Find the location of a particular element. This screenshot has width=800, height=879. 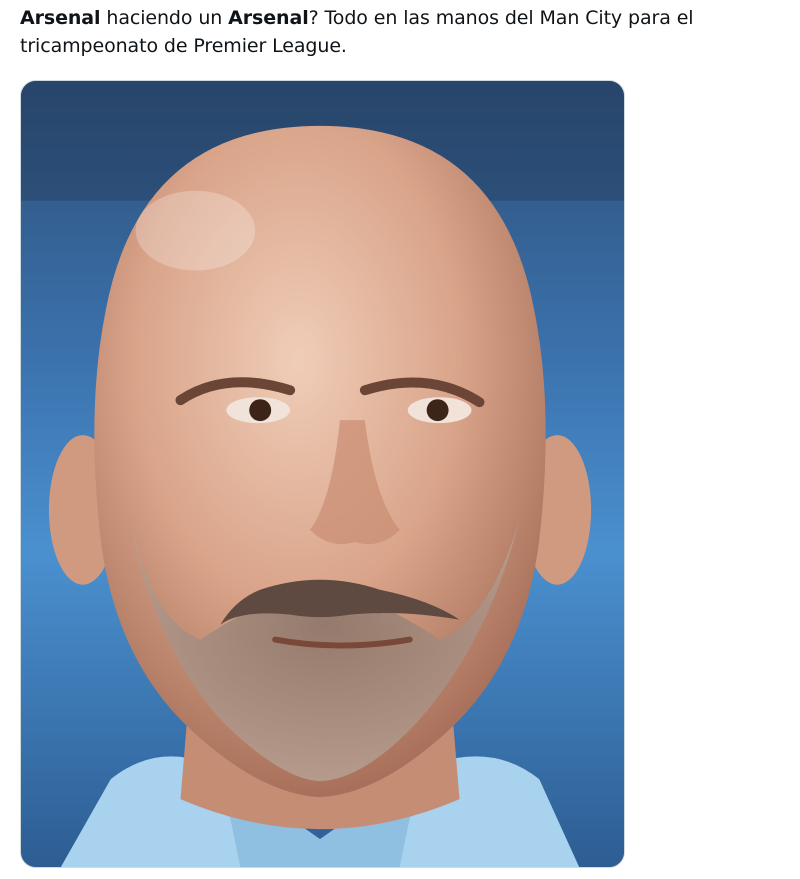

tweet-text-bold-1: Arsenal is located at coordinates (60, 18).